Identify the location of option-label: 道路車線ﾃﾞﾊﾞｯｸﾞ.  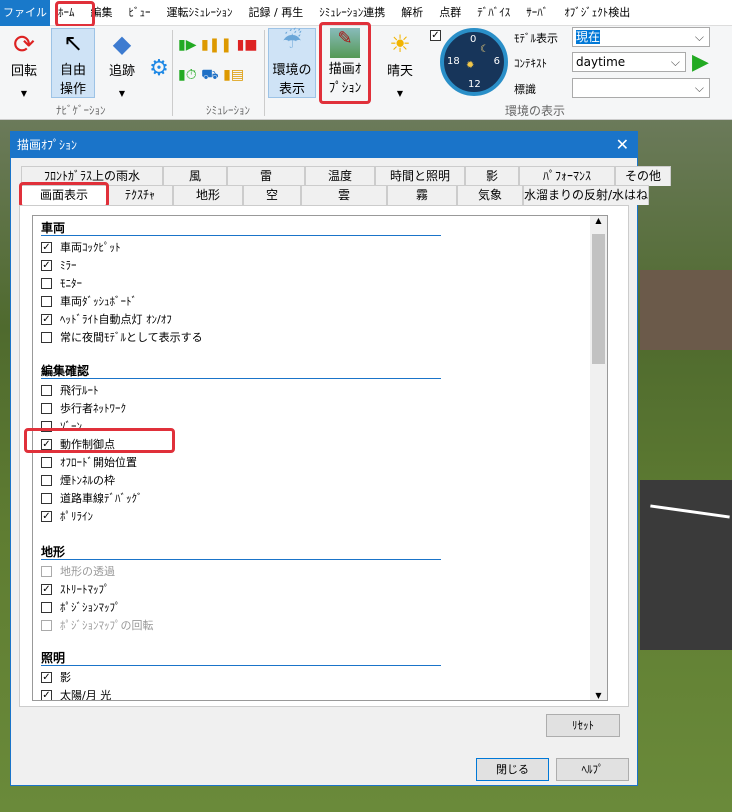
(101, 498).